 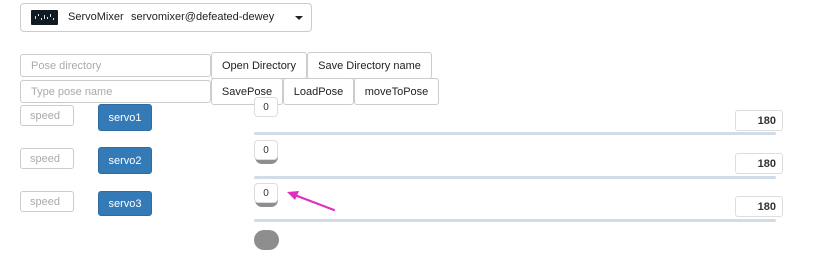 What do you see at coordinates (47, 158) in the screenshot?
I see `servo2-speed-input: speed` at bounding box center [47, 158].